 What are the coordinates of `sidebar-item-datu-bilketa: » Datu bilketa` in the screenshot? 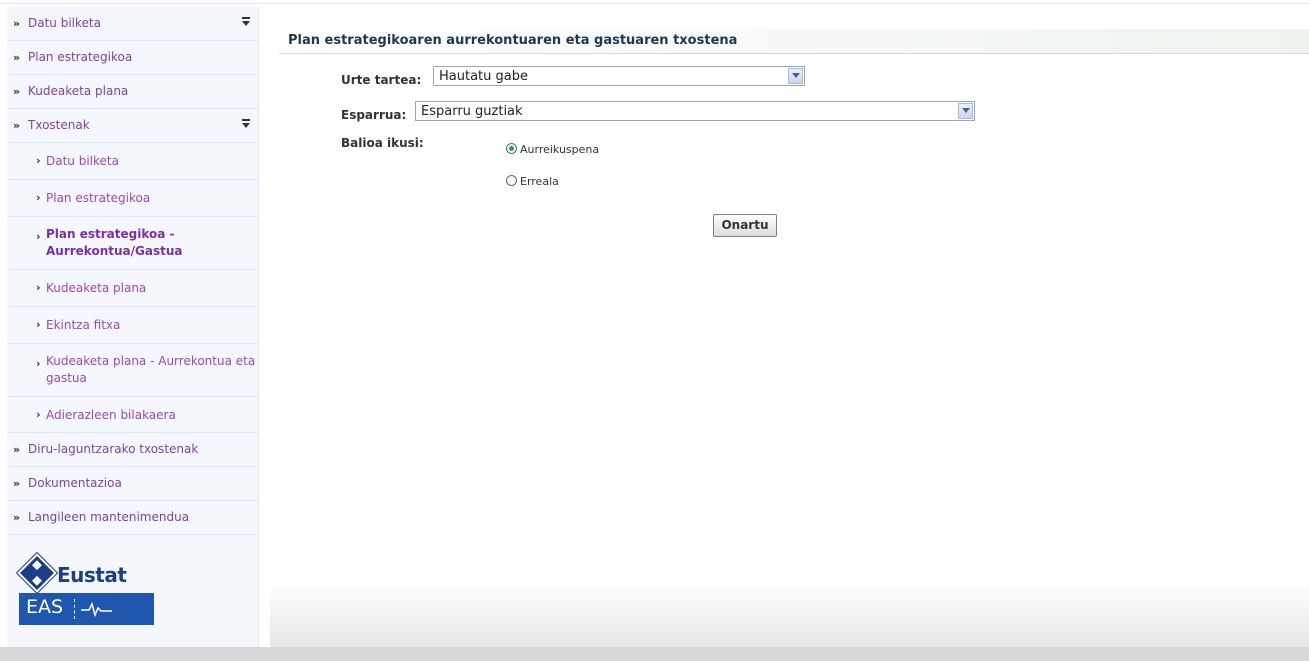 It's located at (132, 24).